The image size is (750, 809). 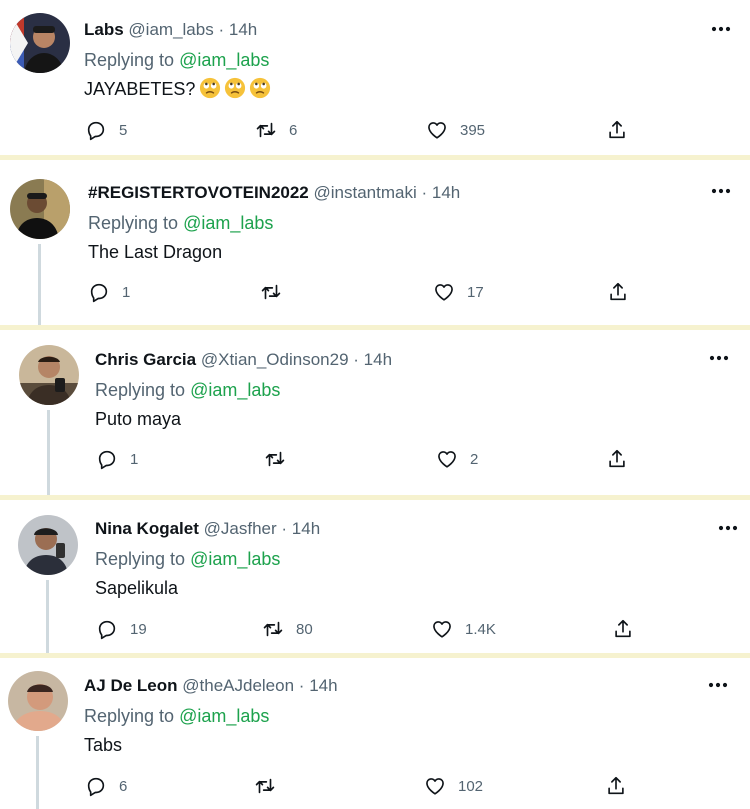 I want to click on reply-count: 19, so click(x=138, y=629).